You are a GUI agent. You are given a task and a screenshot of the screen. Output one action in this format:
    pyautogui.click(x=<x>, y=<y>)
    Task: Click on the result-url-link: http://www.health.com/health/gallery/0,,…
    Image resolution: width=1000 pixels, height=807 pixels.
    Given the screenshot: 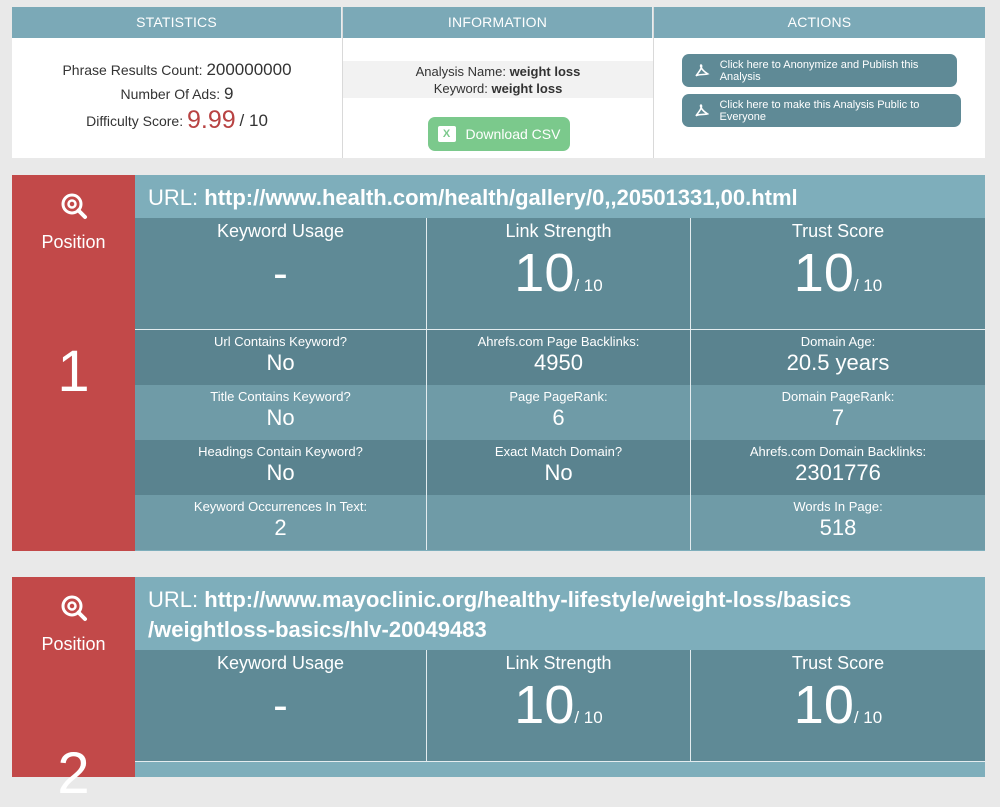 What is the action you would take?
    pyautogui.click(x=500, y=197)
    